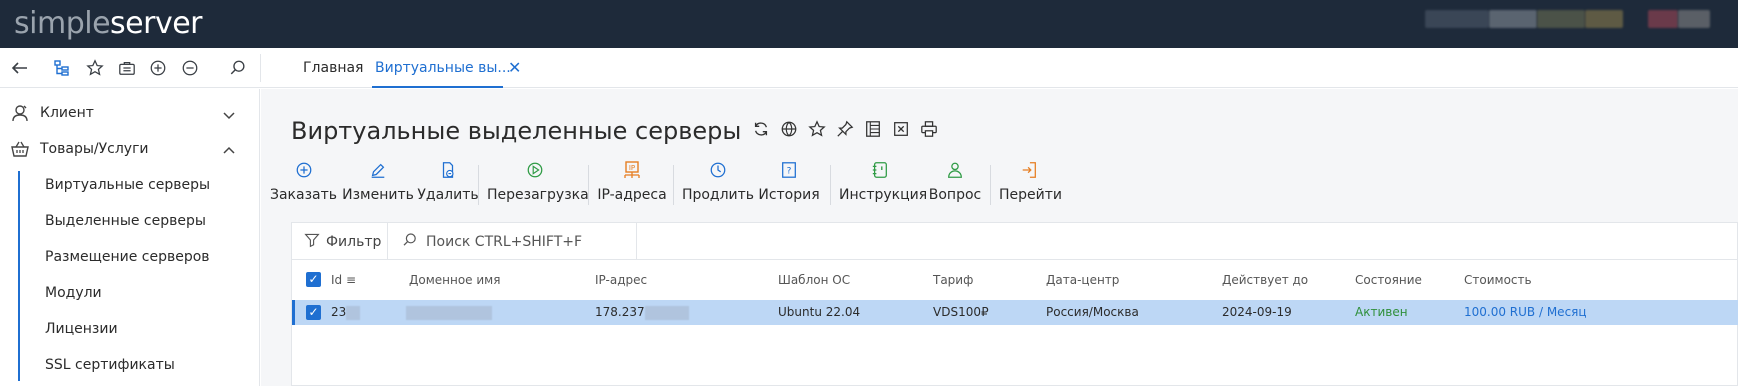 This screenshot has height=386, width=1738. What do you see at coordinates (761, 129) in the screenshot?
I see `refresh-icon` at bounding box center [761, 129].